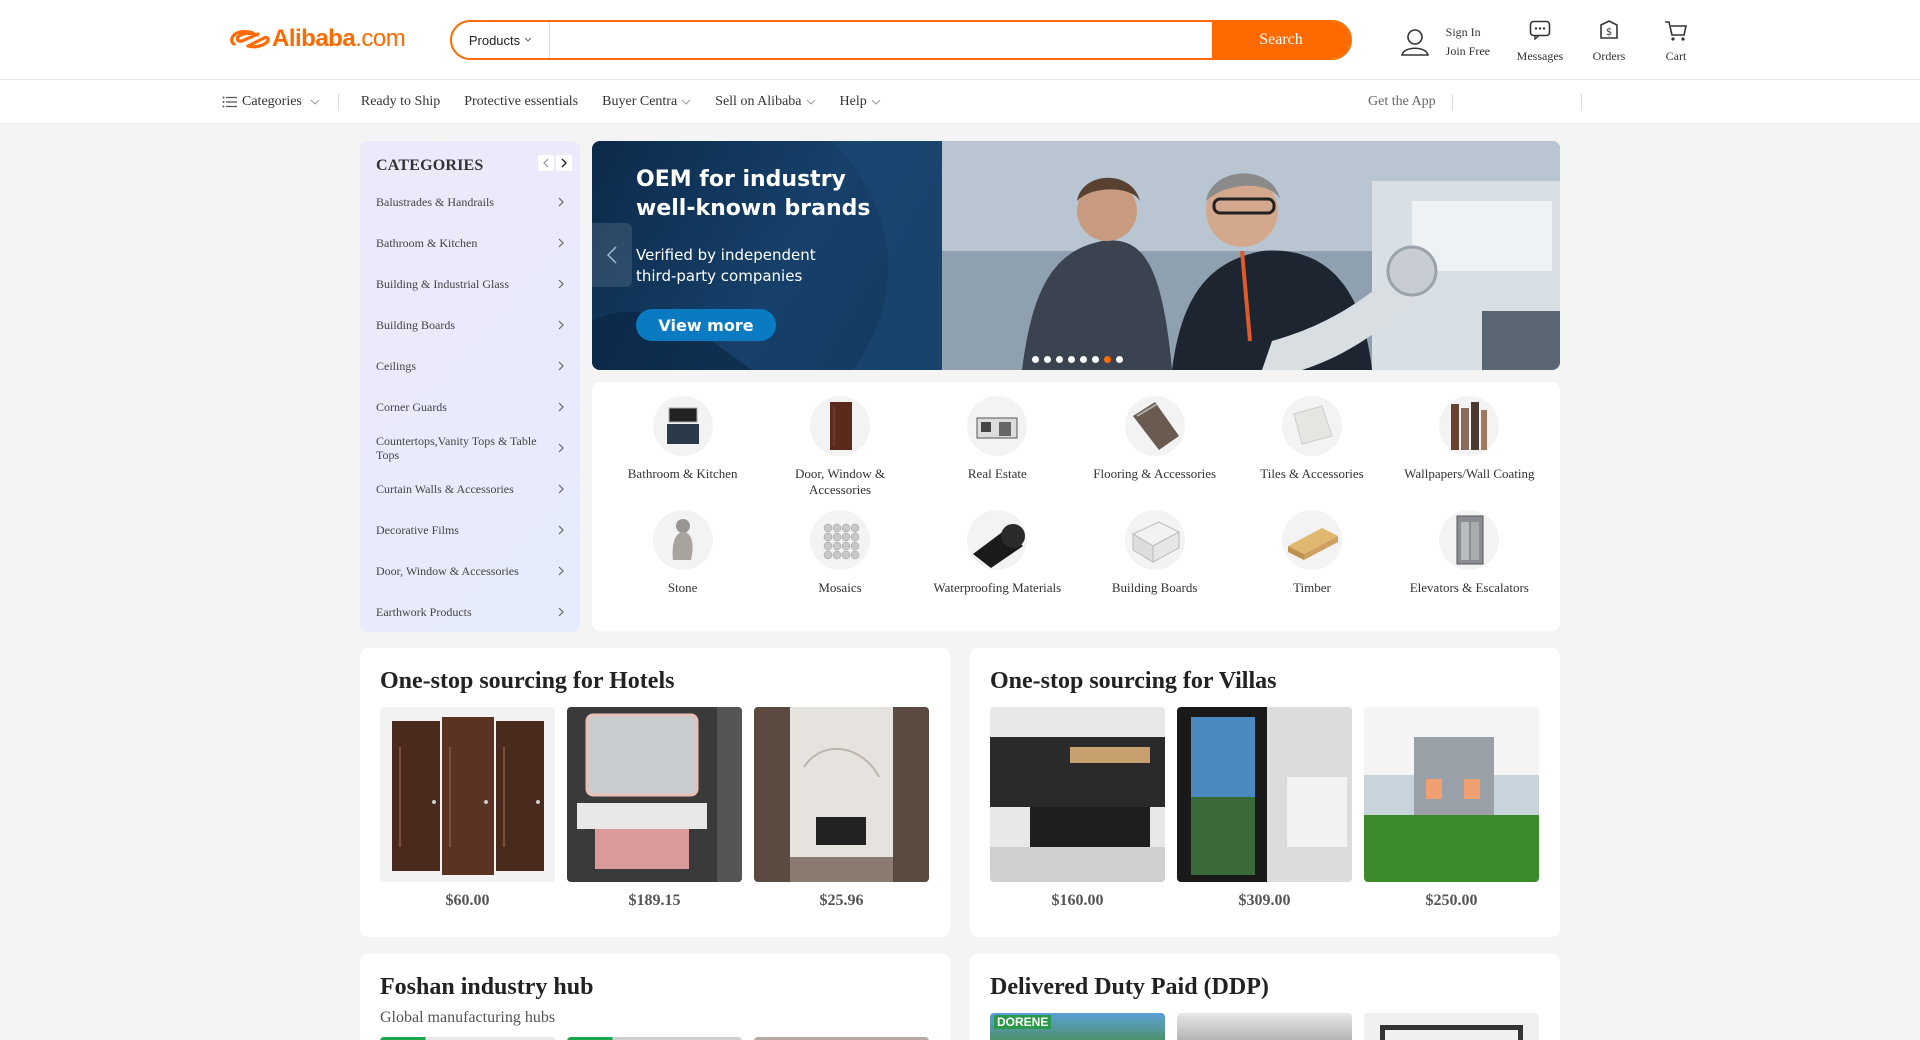 The width and height of the screenshot is (1920, 1040). I want to click on categories-prev-button, so click(546, 163).